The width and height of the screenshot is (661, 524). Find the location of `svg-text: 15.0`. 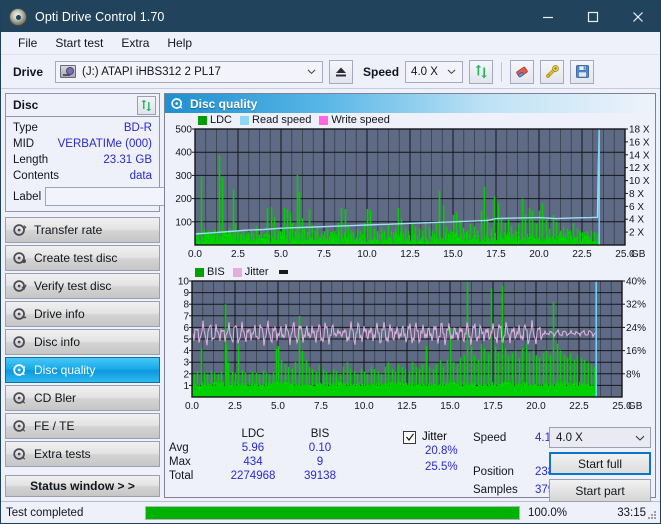

svg-text: 15.0 is located at coordinates (453, 254).